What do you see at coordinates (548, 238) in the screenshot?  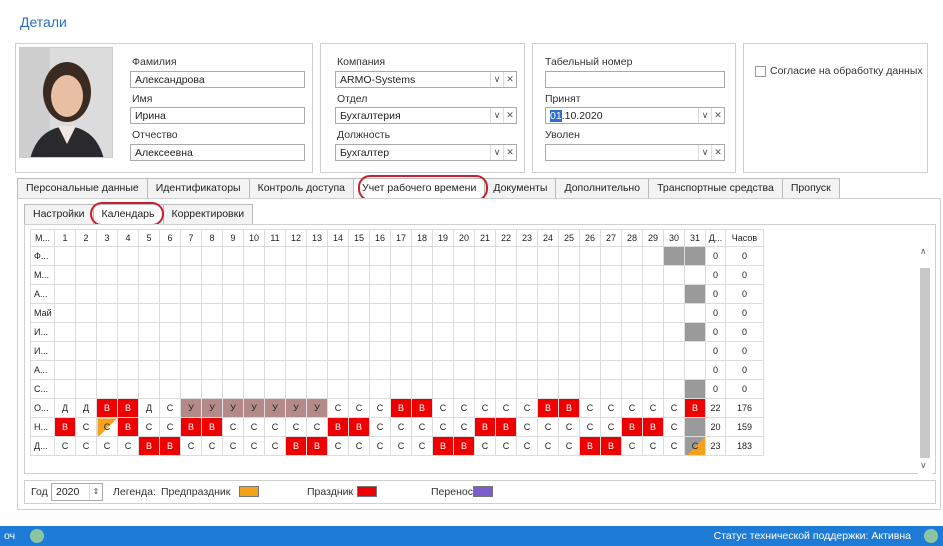 I see `grid-header-cell: 24` at bounding box center [548, 238].